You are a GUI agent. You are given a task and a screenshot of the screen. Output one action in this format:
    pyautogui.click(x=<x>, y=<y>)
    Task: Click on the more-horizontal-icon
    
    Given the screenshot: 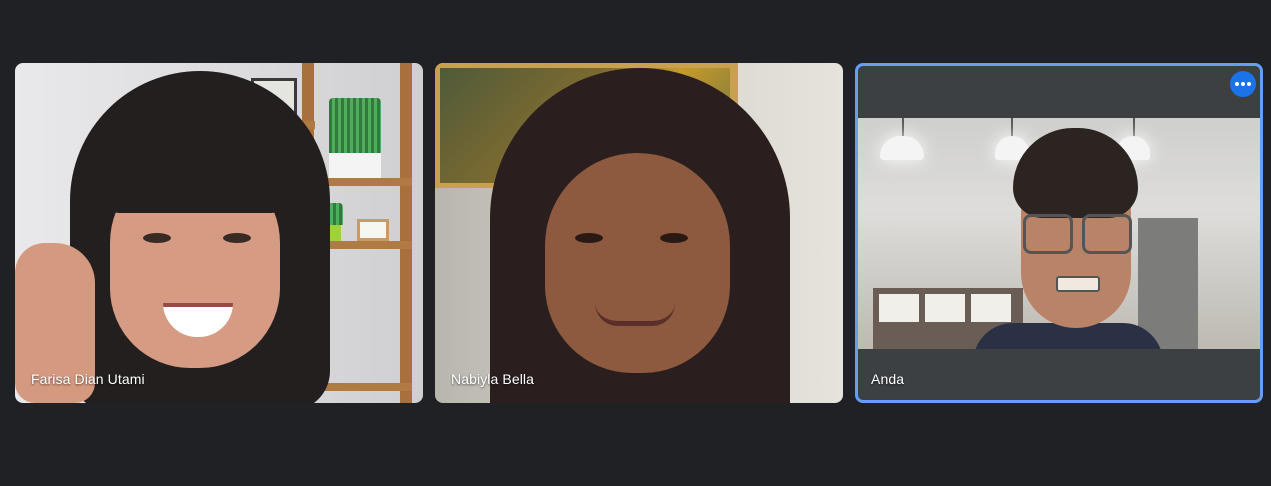 What is the action you would take?
    pyautogui.click(x=1243, y=84)
    